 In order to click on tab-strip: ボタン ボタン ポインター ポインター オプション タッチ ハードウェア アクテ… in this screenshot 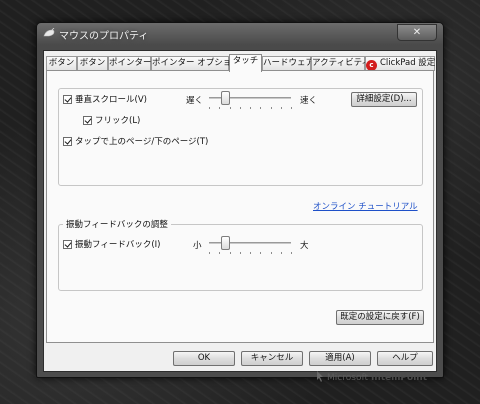, I will do `click(241, 63)`.